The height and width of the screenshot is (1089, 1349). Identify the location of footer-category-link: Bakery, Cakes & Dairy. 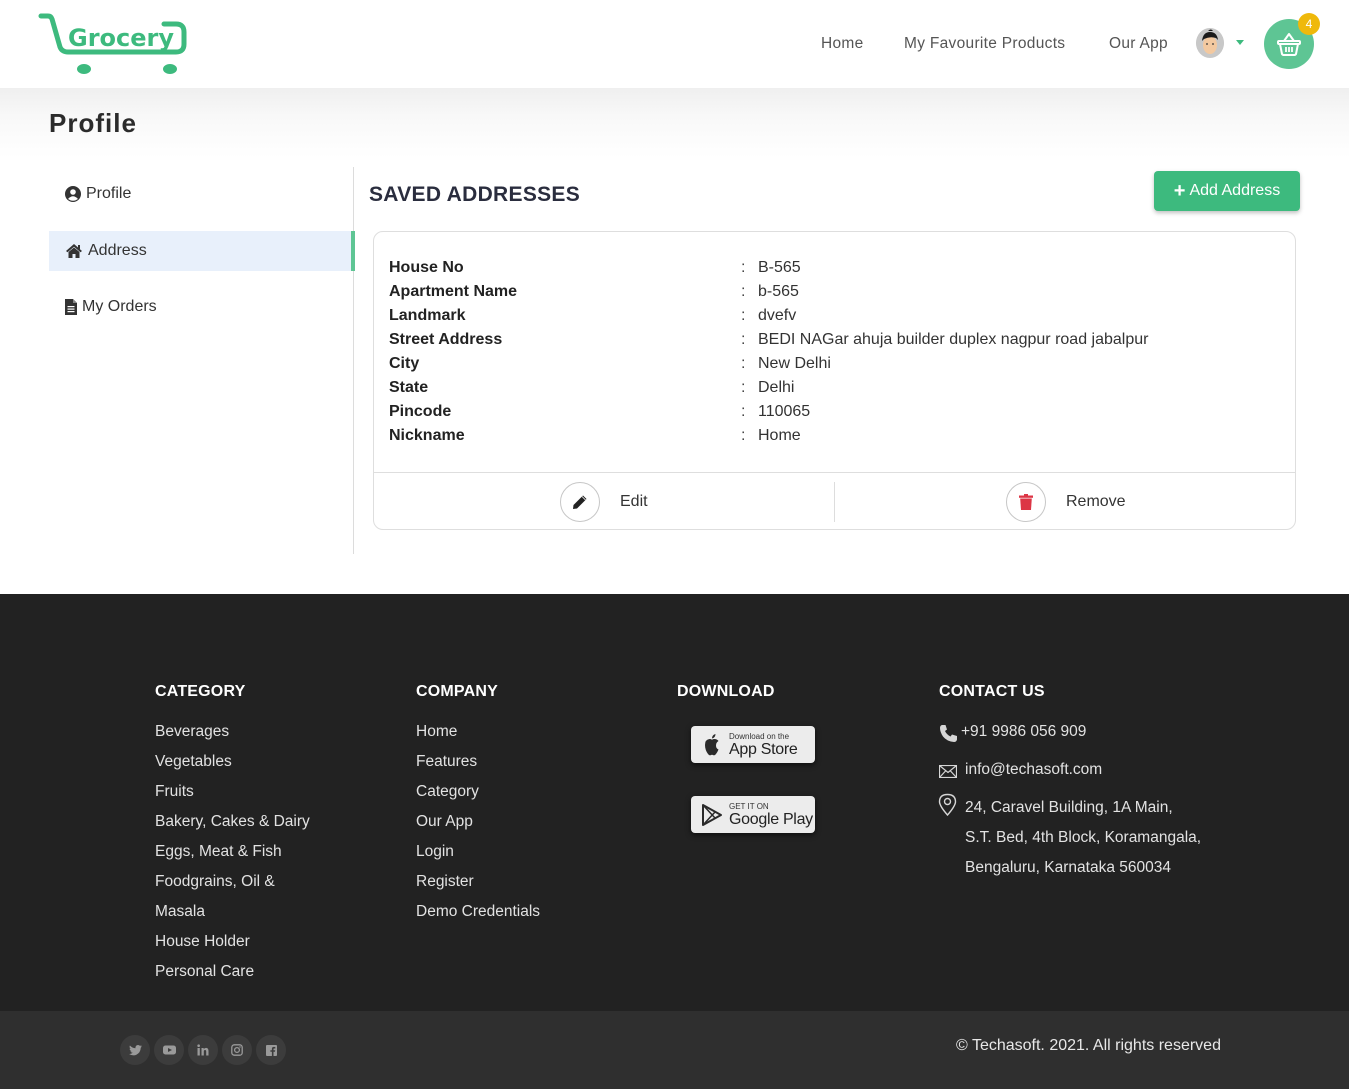
(232, 822).